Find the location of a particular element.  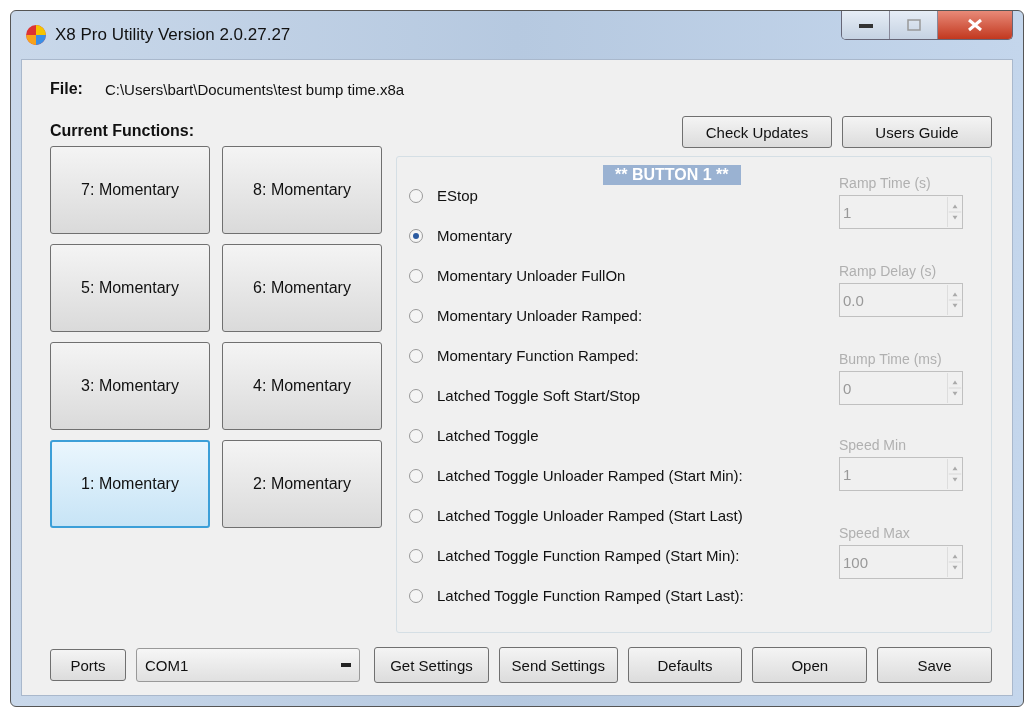

function-button: 8: Momentary is located at coordinates (302, 190).